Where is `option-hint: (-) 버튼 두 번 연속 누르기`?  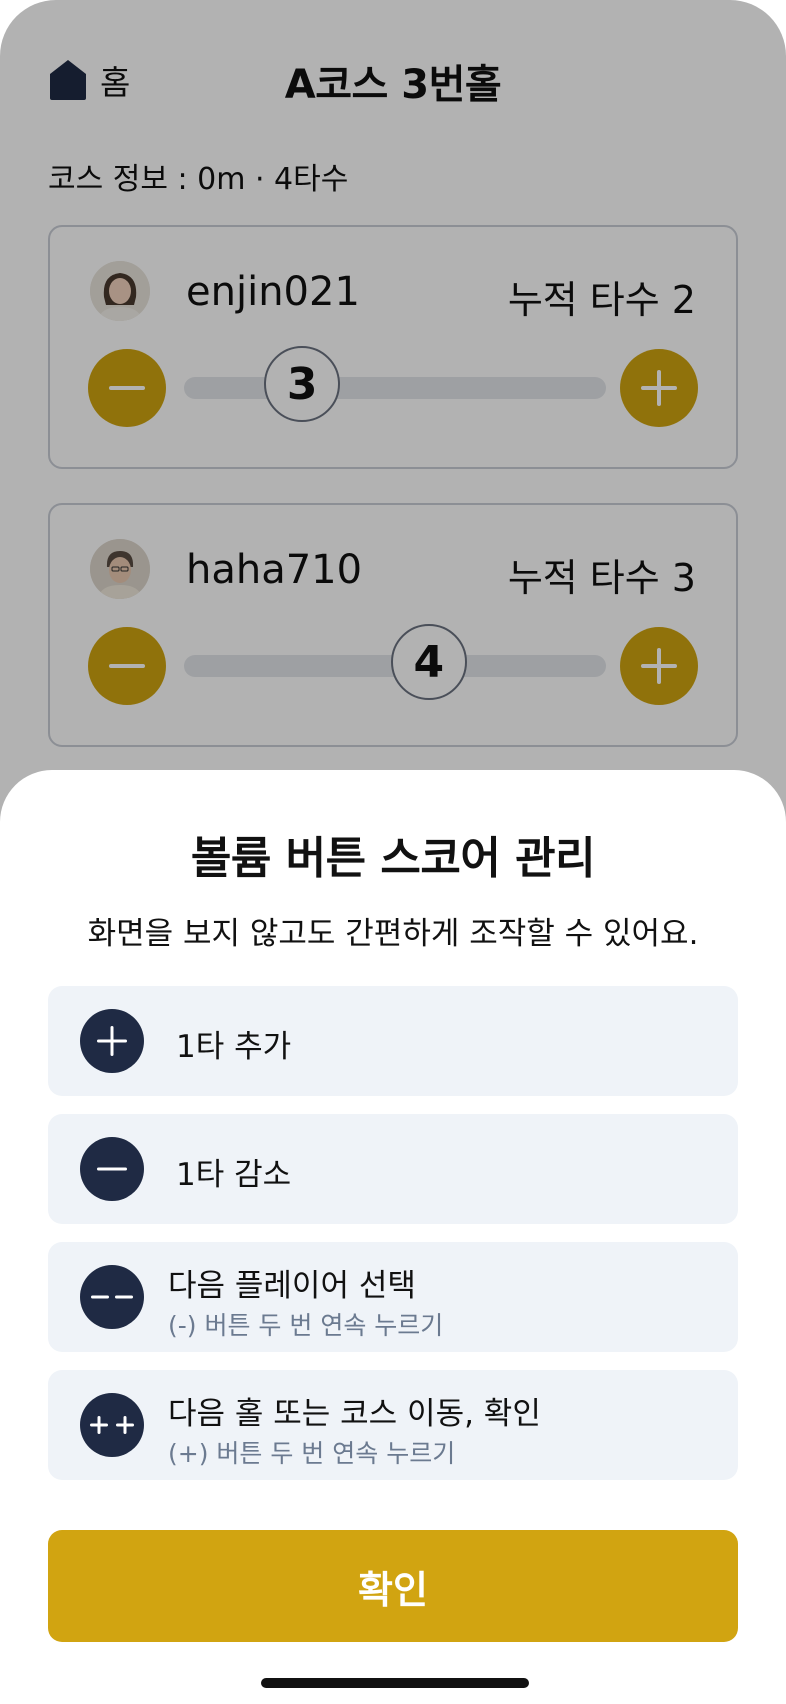 option-hint: (-) 버튼 두 번 연속 누르기 is located at coordinates (306, 1325).